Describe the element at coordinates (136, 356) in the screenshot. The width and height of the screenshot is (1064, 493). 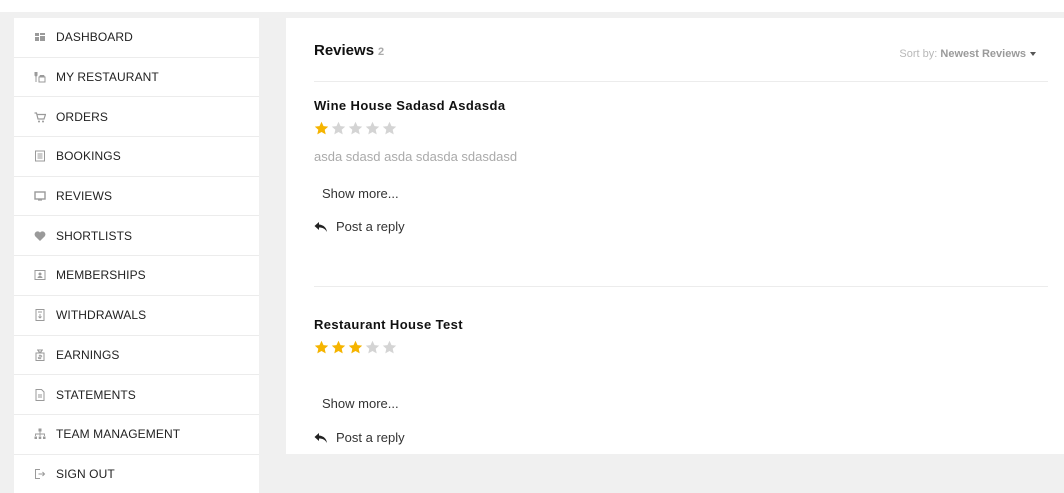
I see `sidebar-item-earnings: EARNINGS` at that location.